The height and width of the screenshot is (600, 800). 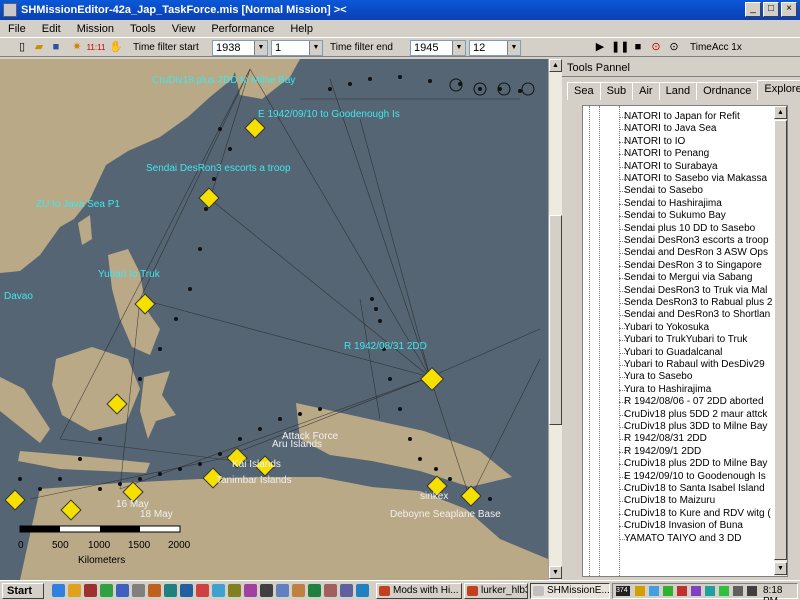 What do you see at coordinates (438, 48) in the screenshot?
I see `end-year-select: 1945 ▼` at bounding box center [438, 48].